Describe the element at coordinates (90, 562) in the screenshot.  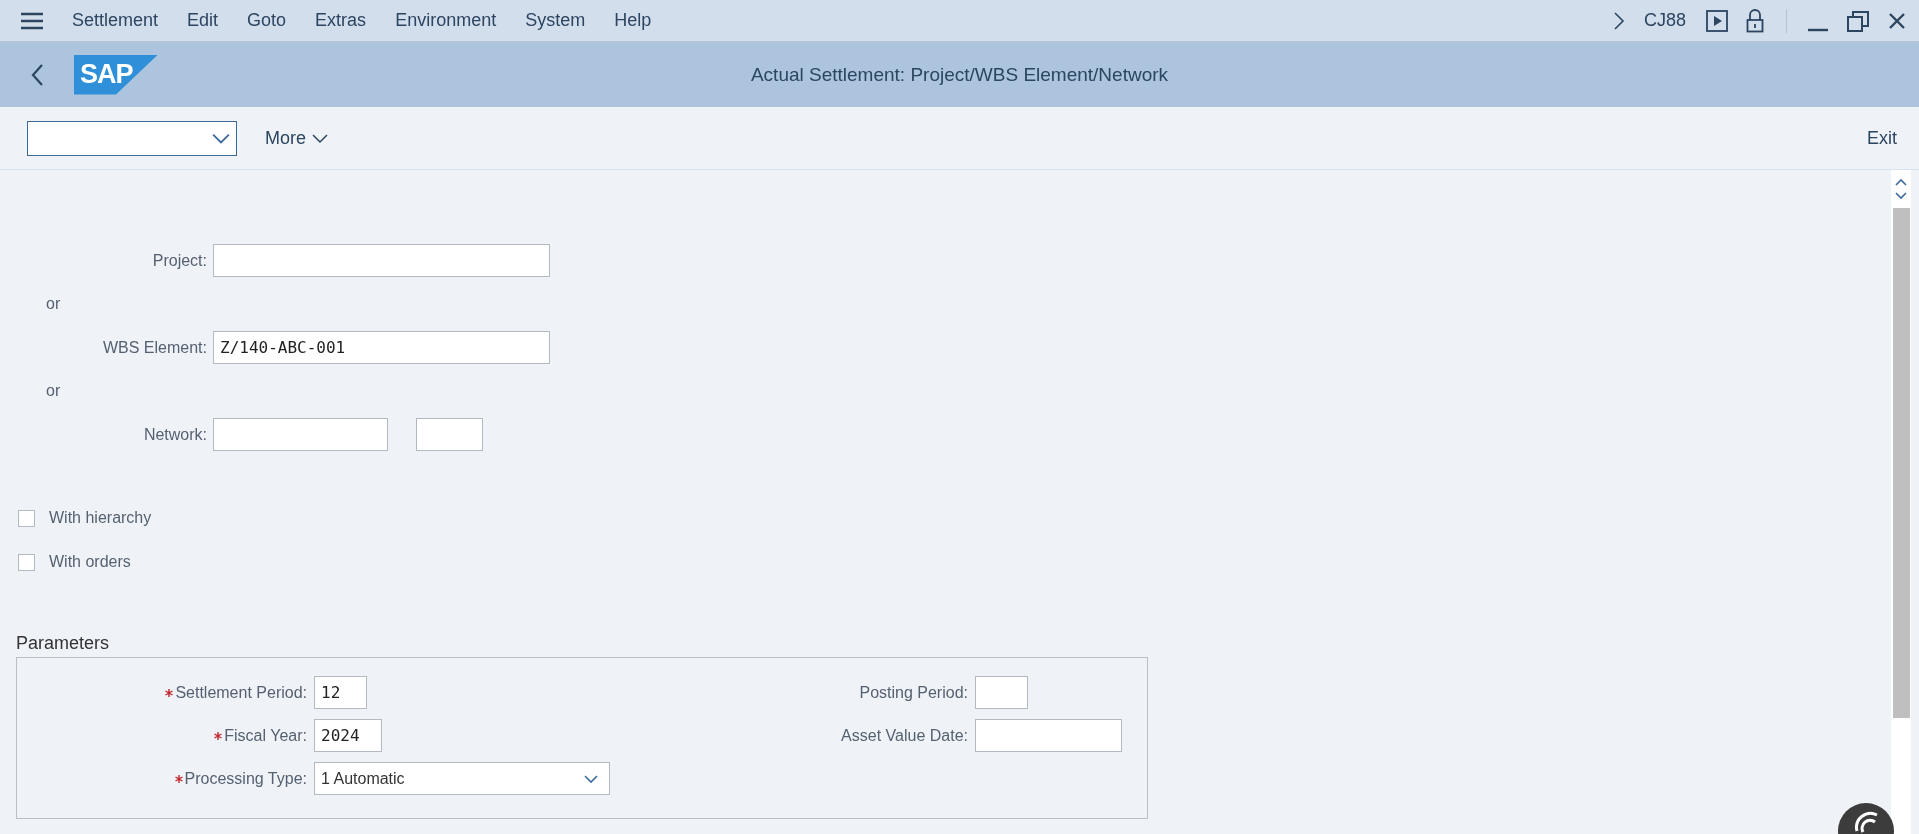
I see `checkbox-label: With orders` at that location.